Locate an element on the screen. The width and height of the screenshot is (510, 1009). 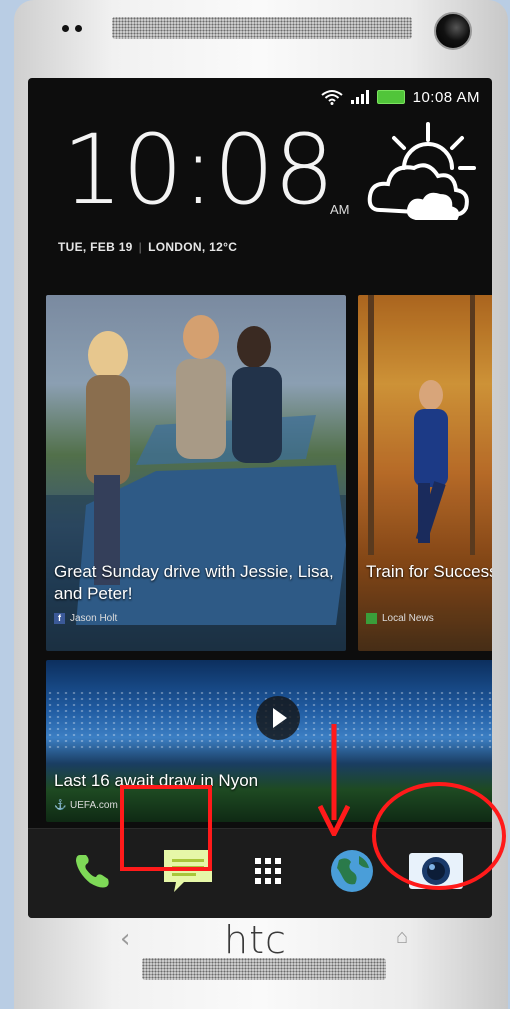
back-icon: ‹ is located at coordinates (125, 939).